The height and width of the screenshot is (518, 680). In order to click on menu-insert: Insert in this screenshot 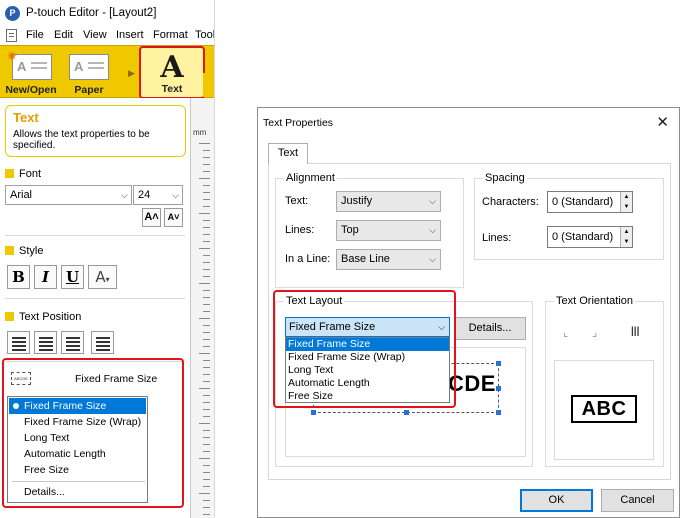, I will do `click(130, 35)`.